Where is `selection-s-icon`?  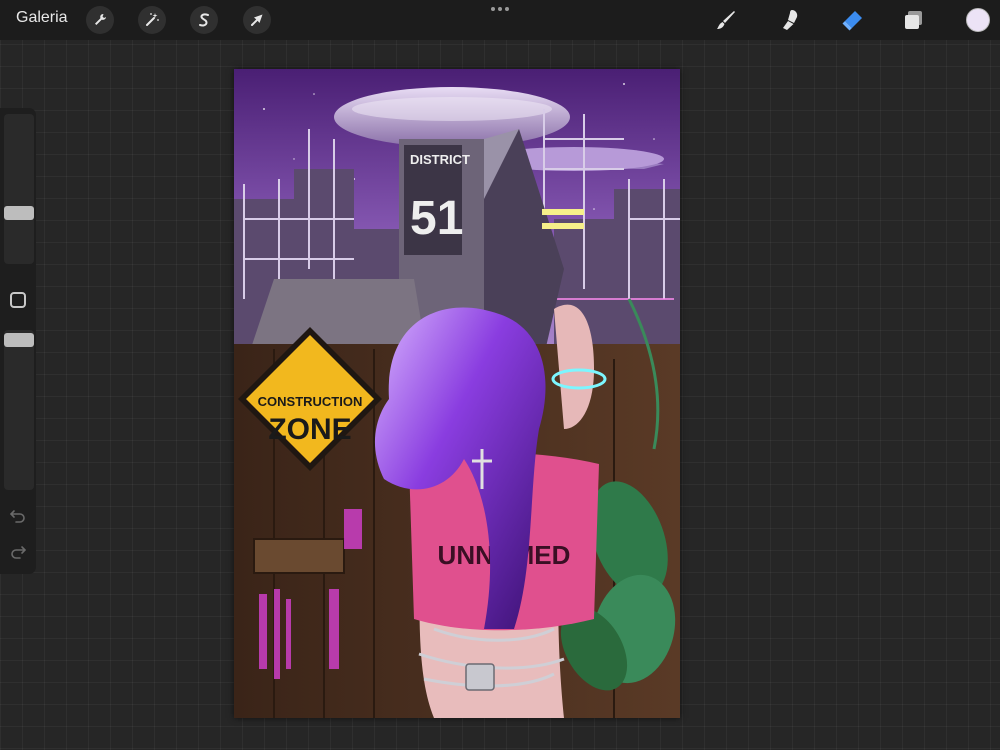
selection-s-icon is located at coordinates (204, 20).